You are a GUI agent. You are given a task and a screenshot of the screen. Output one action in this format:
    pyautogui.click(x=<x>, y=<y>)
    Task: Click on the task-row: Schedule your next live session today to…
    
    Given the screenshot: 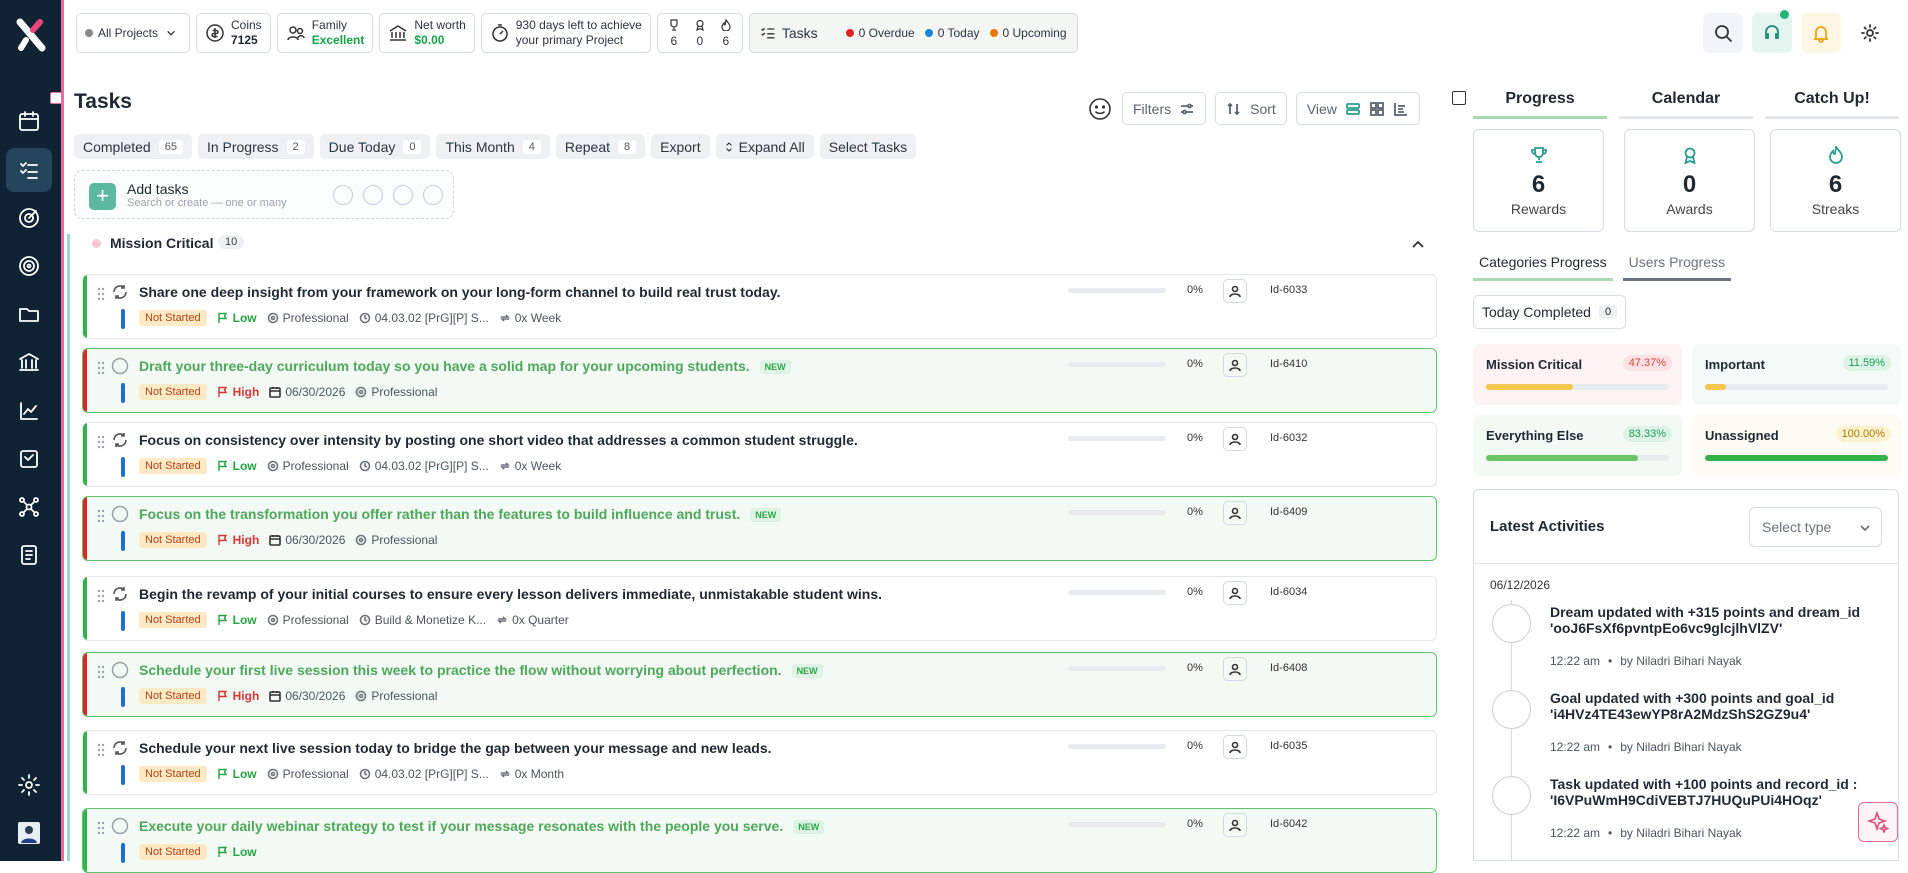 What is the action you would take?
    pyautogui.click(x=759, y=762)
    